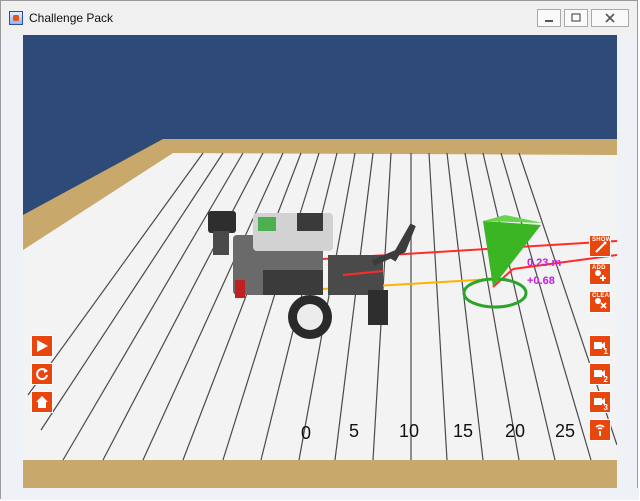 The image size is (640, 501). I want to click on signal-button, so click(600, 430).